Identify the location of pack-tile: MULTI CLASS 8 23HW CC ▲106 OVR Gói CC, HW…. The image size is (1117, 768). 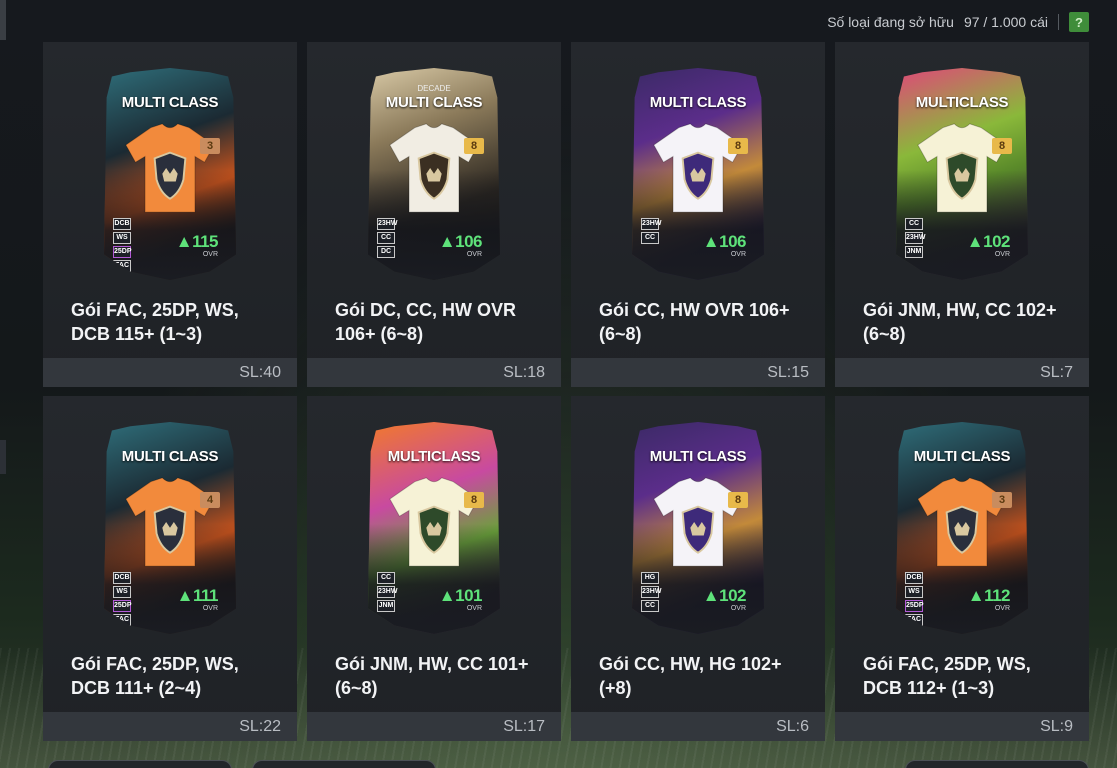
(698, 214).